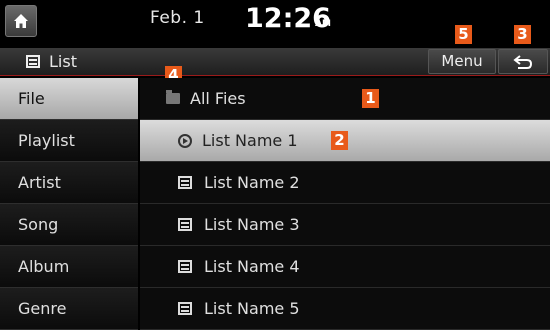 The image size is (550, 330). I want to click on list-item-label: List Name 5, so click(252, 308).